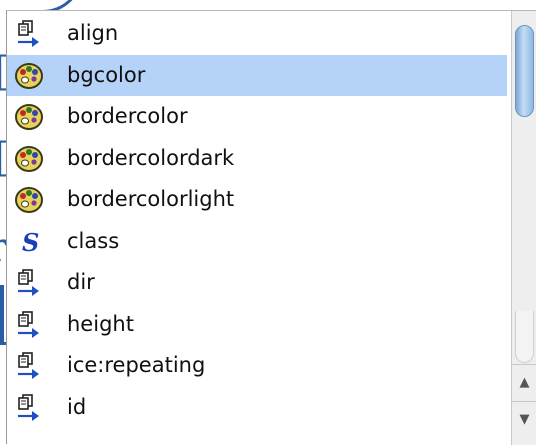 This screenshot has width=536, height=445. I want to click on list-item: bgcolor, so click(257, 75).